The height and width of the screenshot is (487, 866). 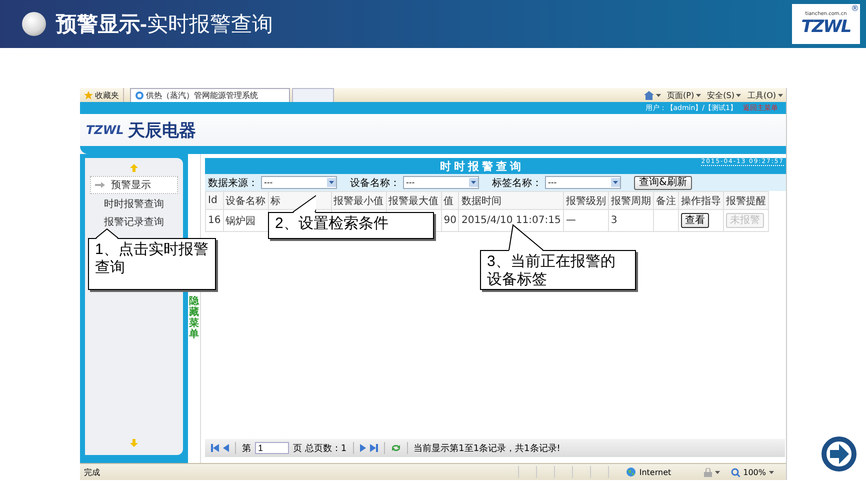 I want to click on sidebar-item: 预警显示, so click(x=134, y=185).